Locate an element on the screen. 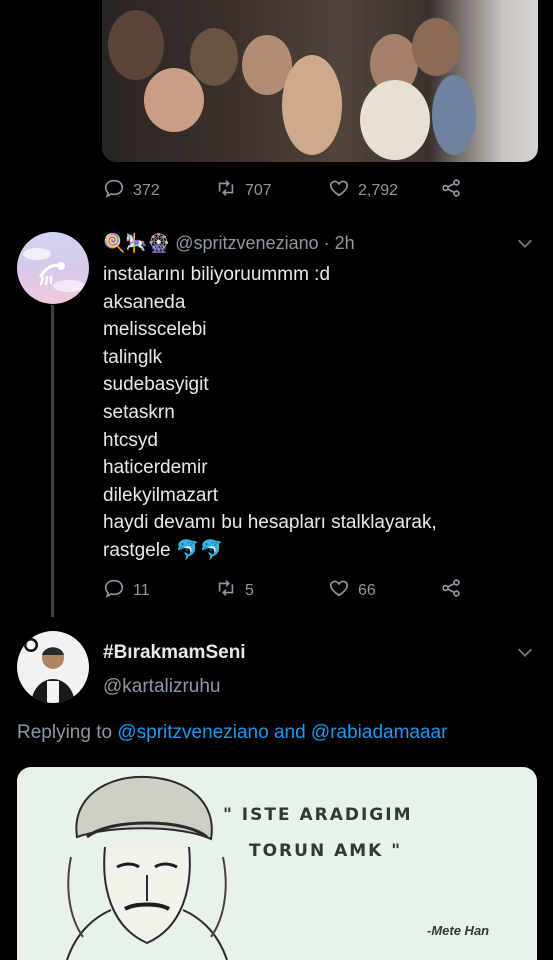  reply-button: 372 is located at coordinates (131, 190).